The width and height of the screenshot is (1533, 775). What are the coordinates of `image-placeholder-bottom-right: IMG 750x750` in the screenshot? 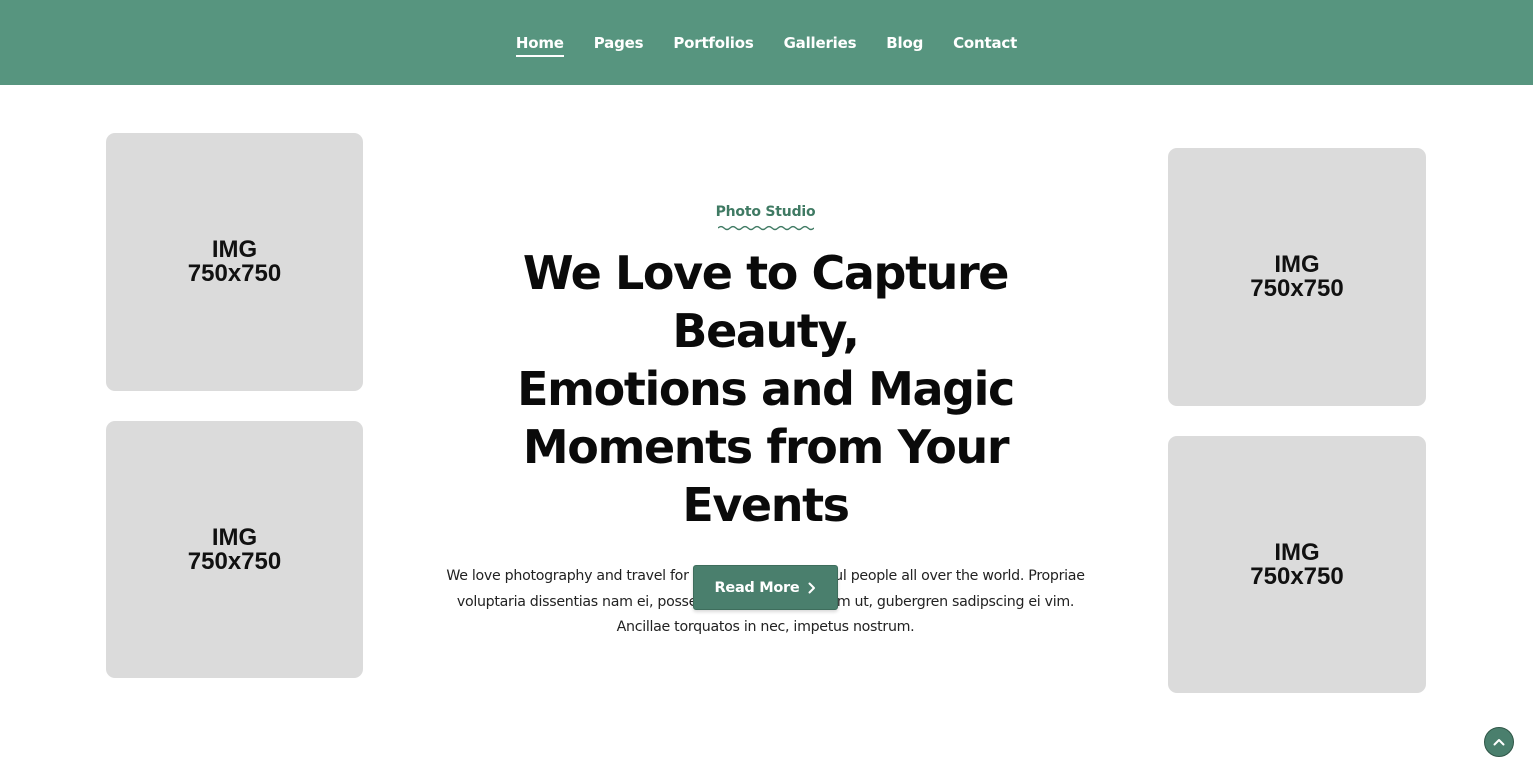 It's located at (1297, 564).